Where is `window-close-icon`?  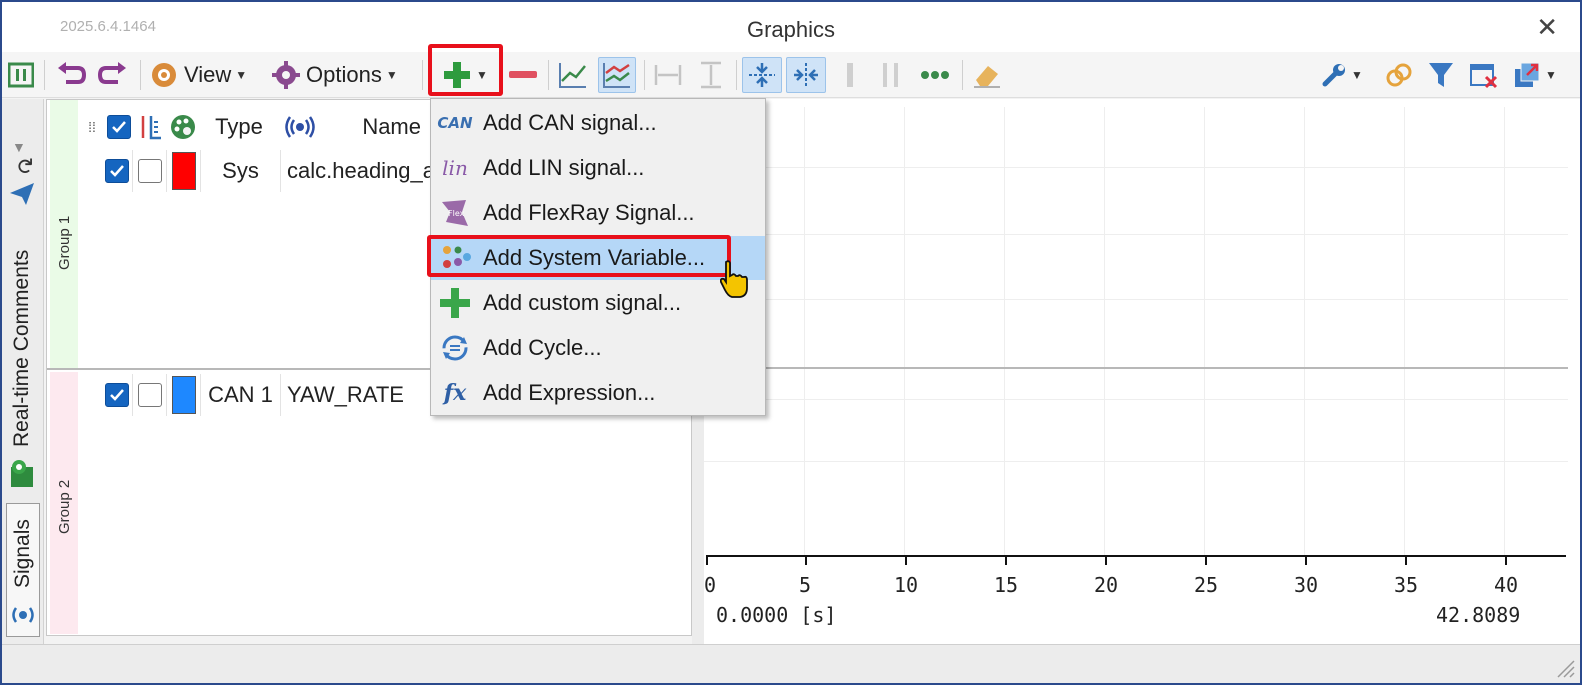 window-close-icon is located at coordinates (1484, 76).